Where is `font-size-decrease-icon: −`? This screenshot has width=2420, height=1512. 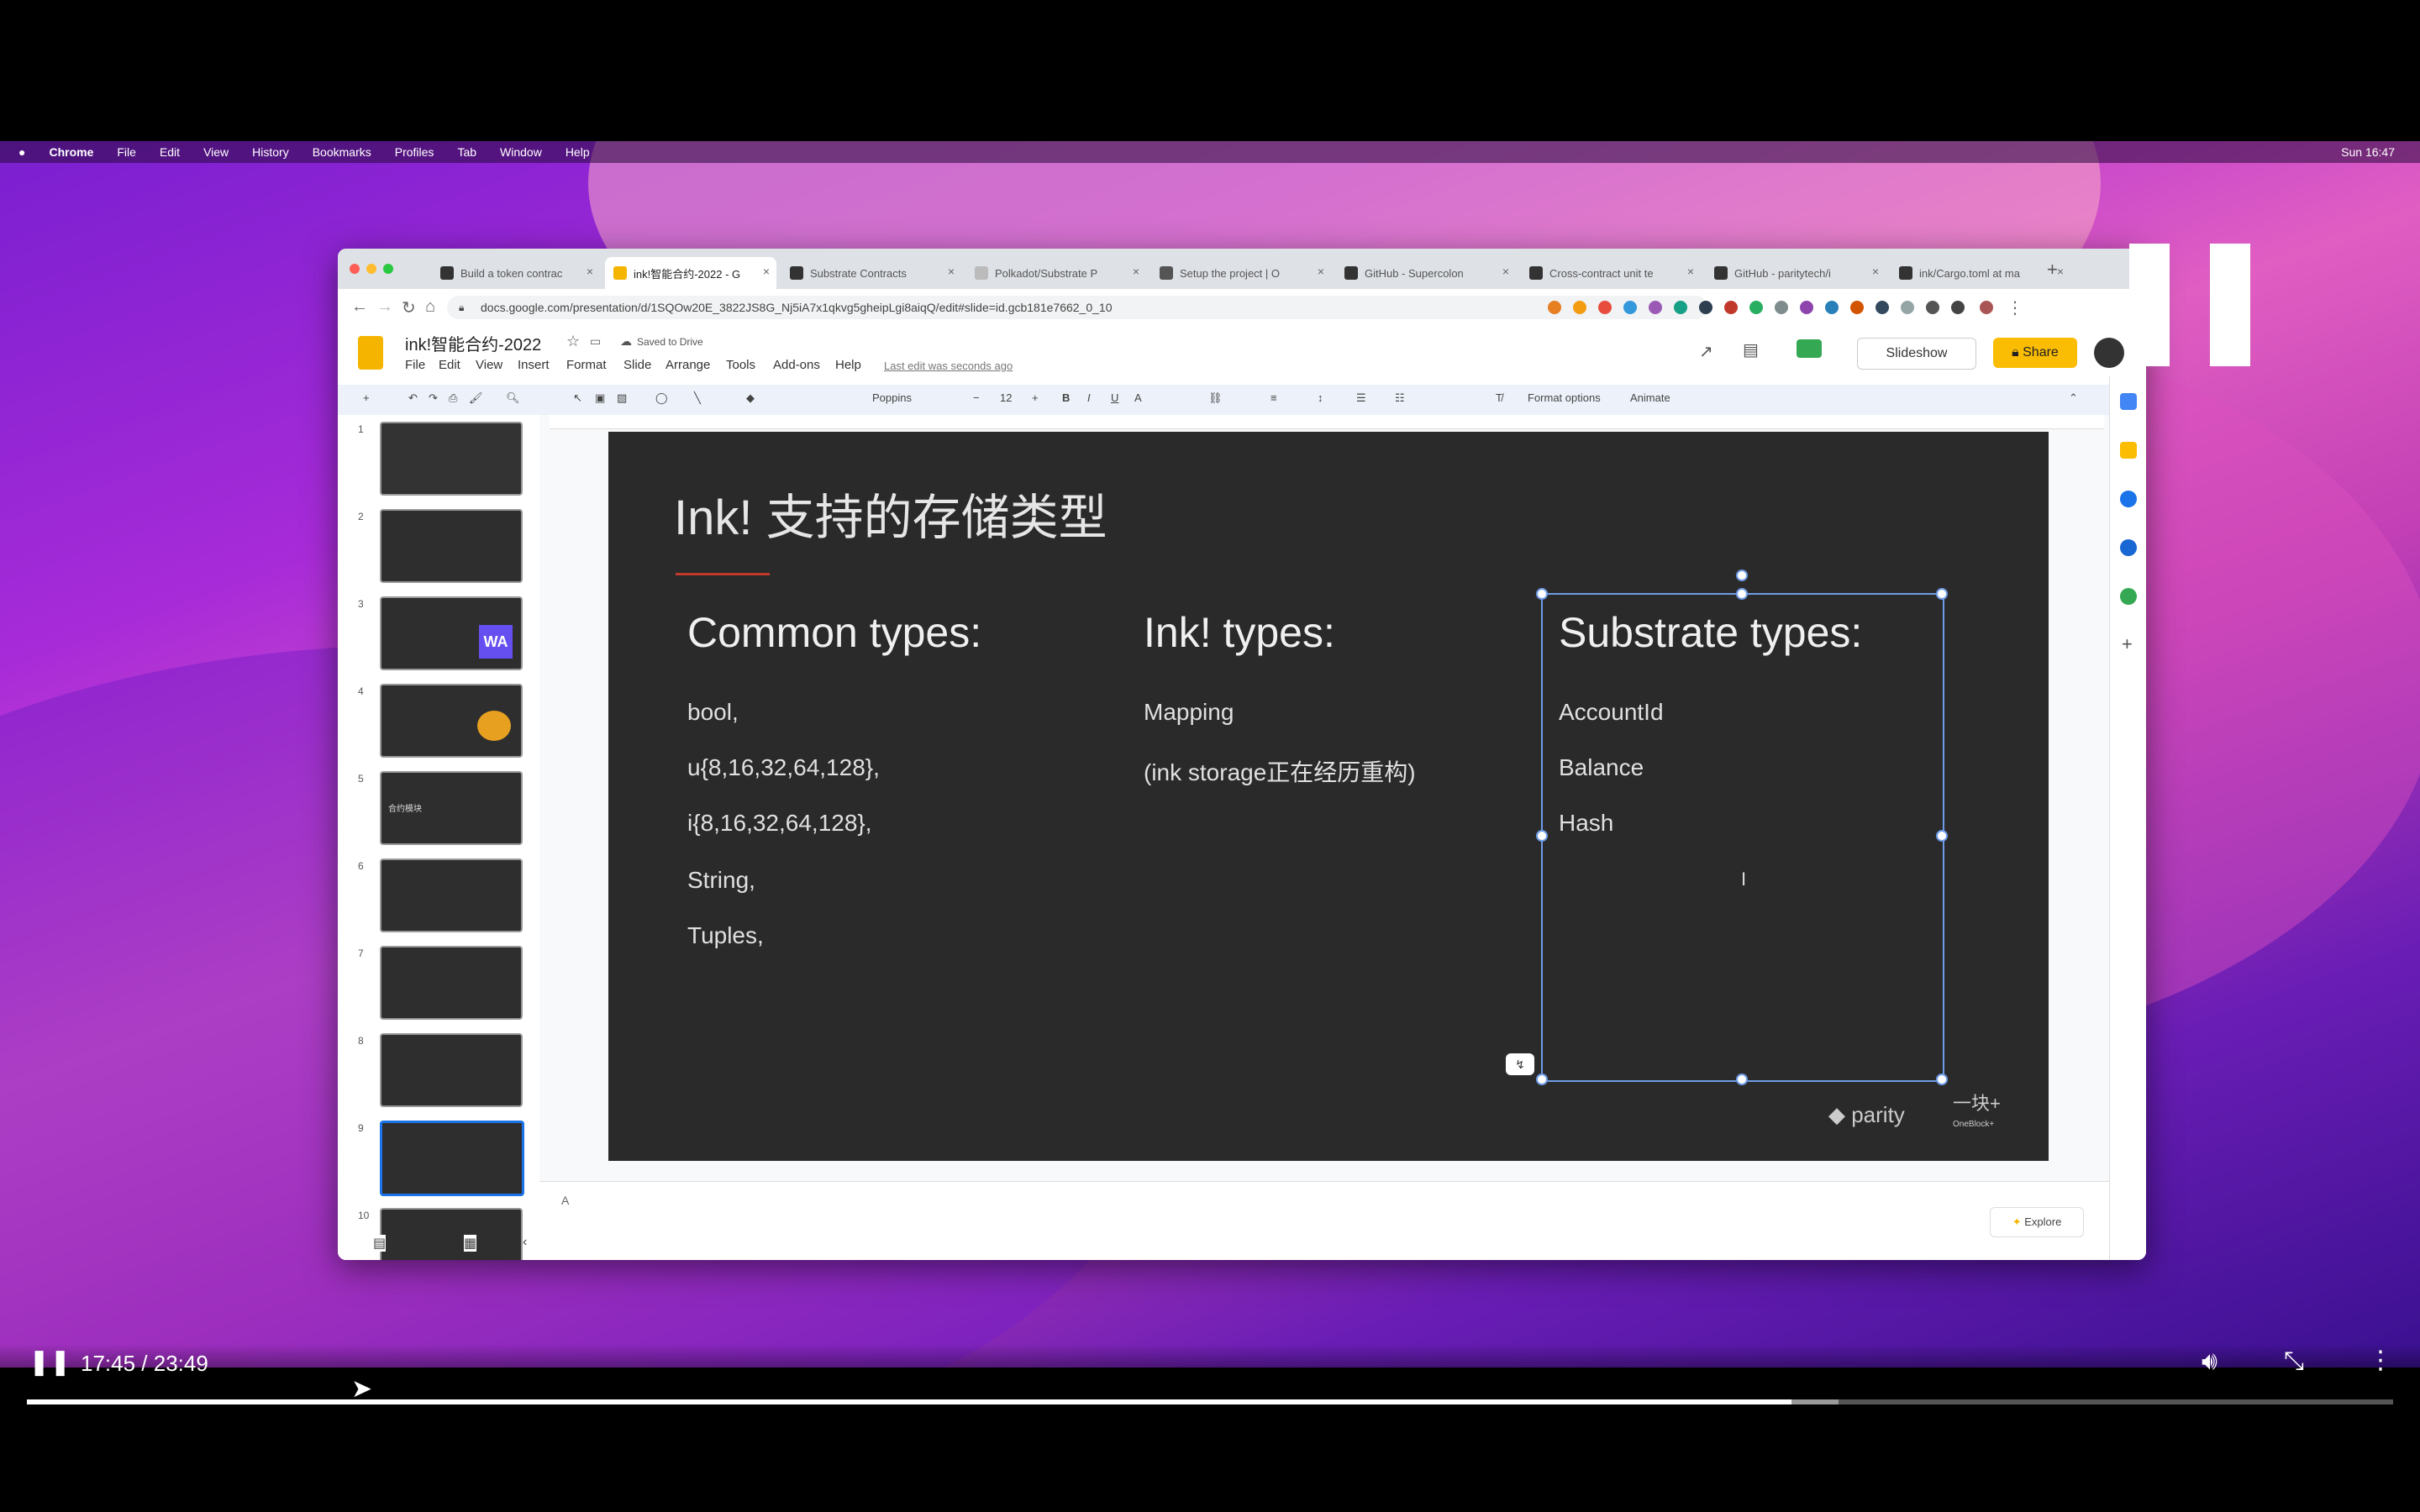 font-size-decrease-icon: − is located at coordinates (976, 397).